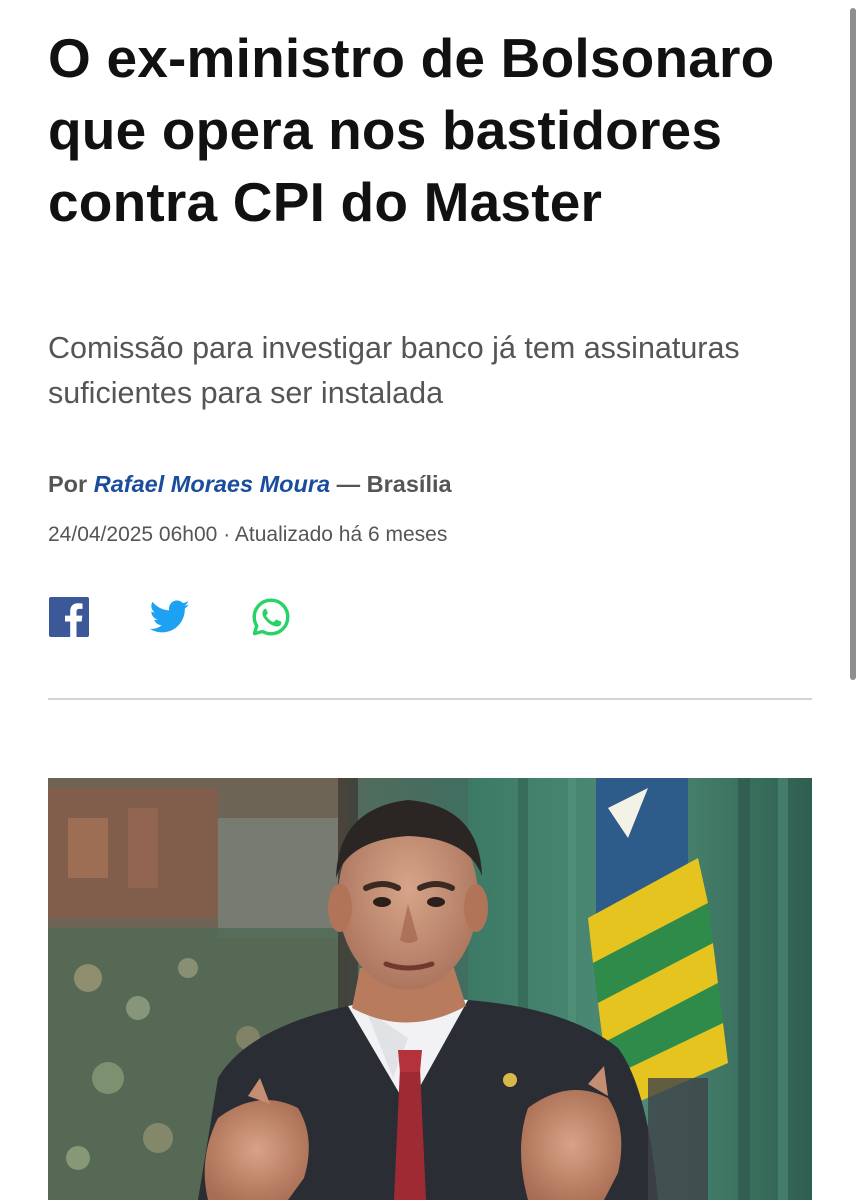  I want to click on byline-location: Brasília, so click(409, 484).